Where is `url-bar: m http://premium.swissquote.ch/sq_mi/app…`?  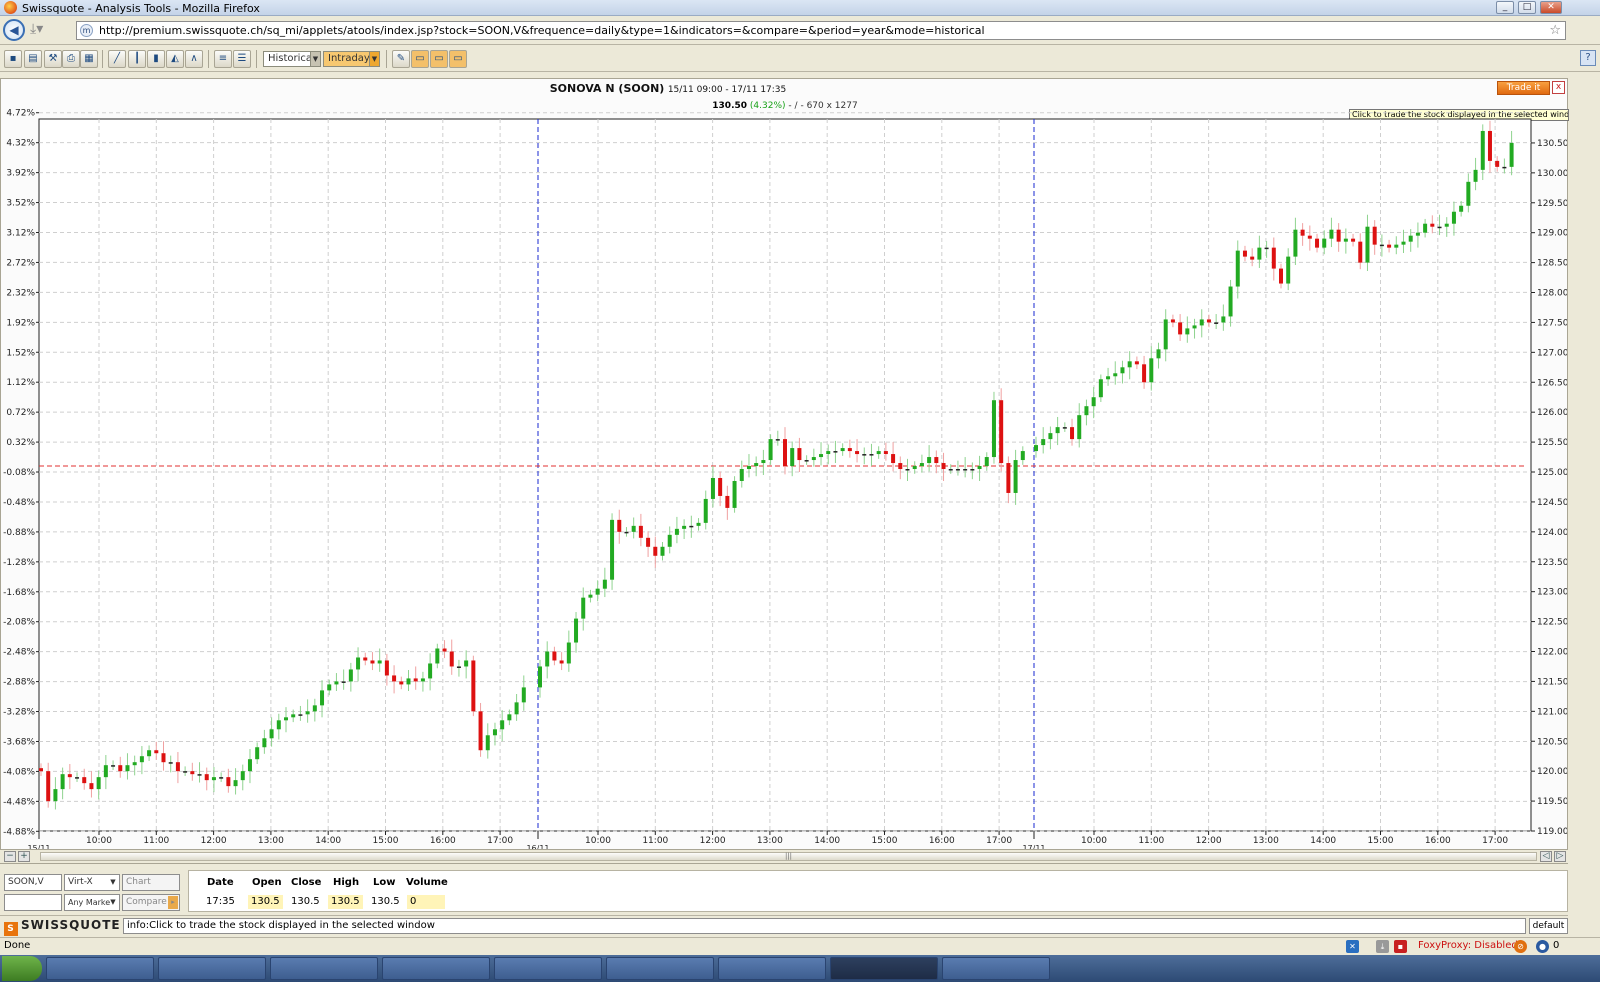 url-bar: m http://premium.swissquote.ch/sq_mi/app… is located at coordinates (821, 30).